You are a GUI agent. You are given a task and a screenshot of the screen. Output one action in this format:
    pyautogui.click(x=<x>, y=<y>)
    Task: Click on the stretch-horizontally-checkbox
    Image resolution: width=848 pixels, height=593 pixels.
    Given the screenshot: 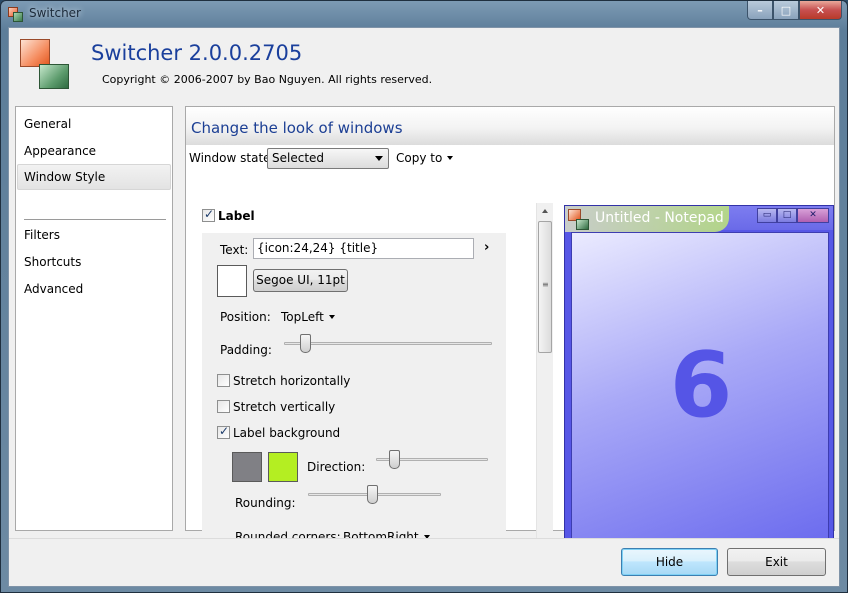 What is the action you would take?
    pyautogui.click(x=223, y=380)
    